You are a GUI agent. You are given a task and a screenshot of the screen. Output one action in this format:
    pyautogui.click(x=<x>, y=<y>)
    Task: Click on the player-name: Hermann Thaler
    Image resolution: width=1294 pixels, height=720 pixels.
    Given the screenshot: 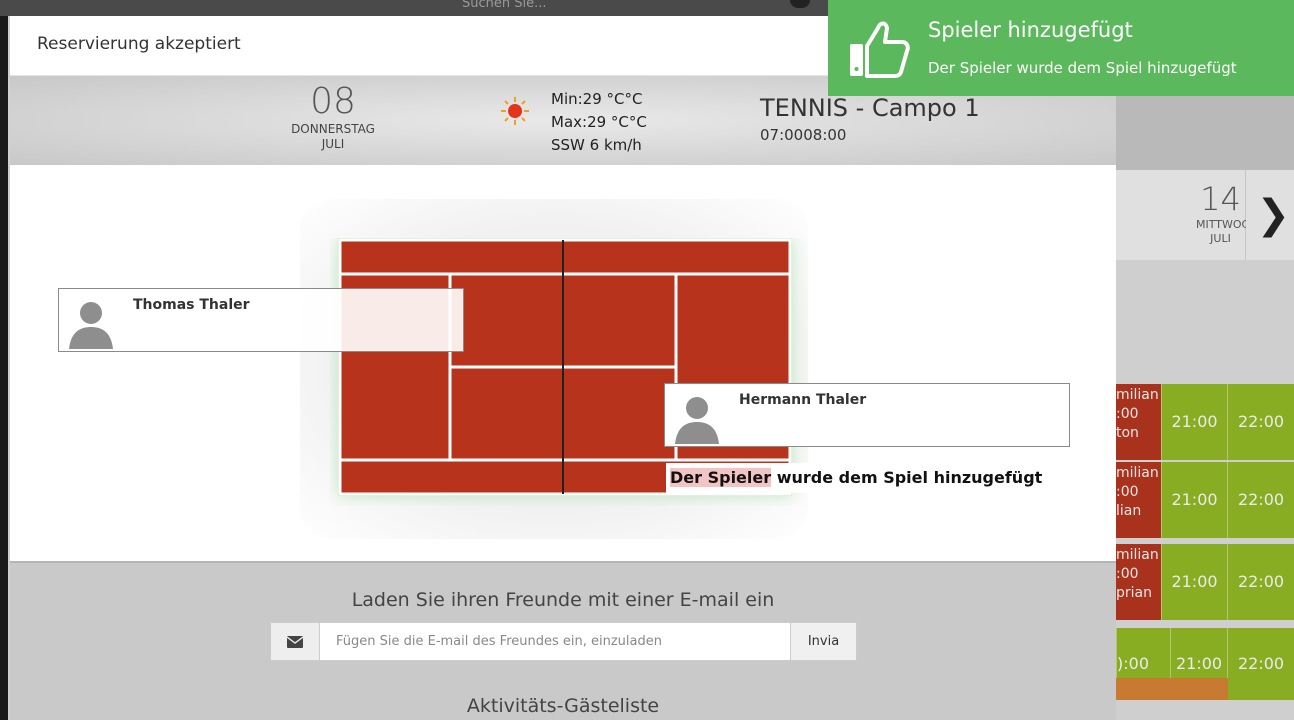 What is the action you would take?
    pyautogui.click(x=803, y=400)
    